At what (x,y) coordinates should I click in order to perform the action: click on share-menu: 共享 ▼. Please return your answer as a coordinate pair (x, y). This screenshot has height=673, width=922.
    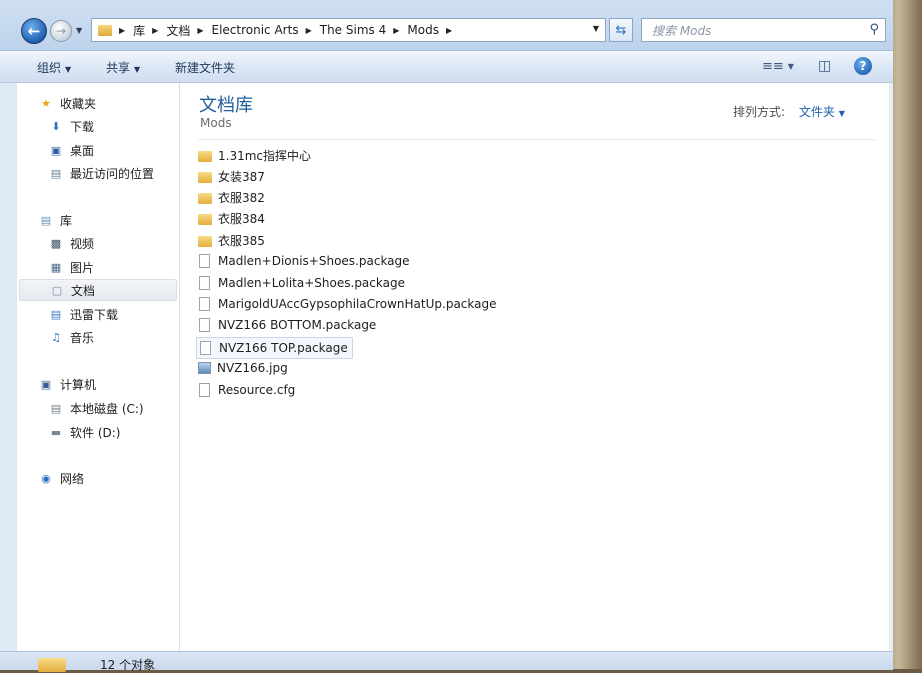
    Looking at the image, I should click on (123, 67).